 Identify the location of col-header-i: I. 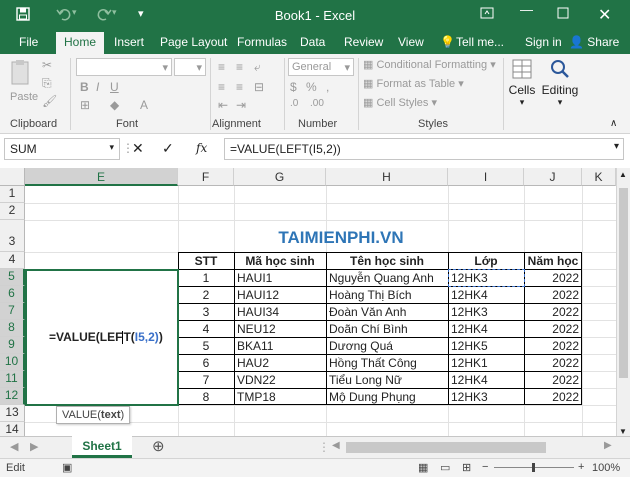
(486, 177).